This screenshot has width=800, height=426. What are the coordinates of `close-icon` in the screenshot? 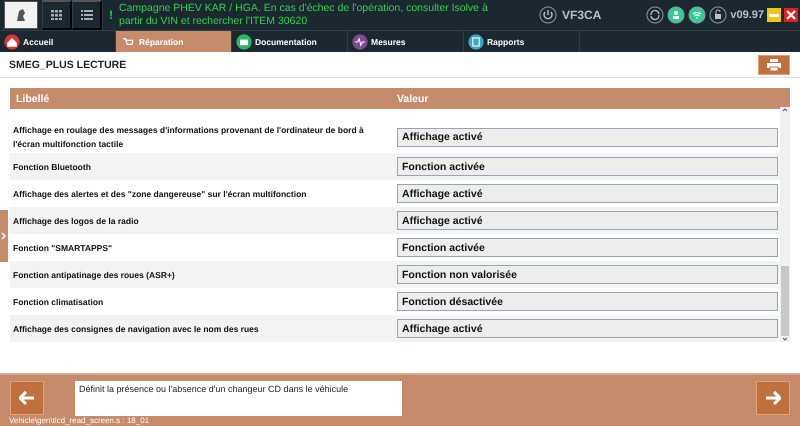 It's located at (791, 15).